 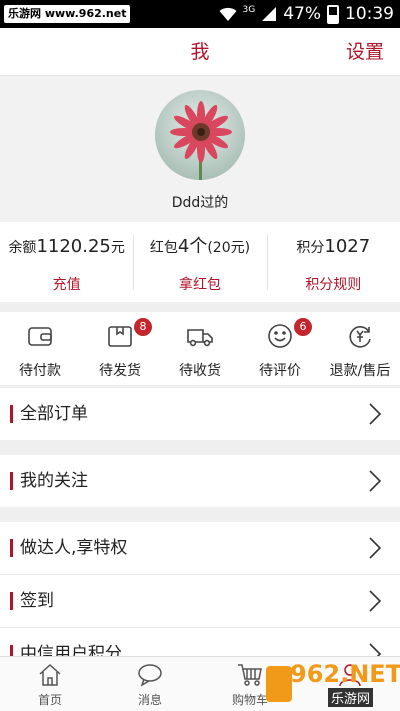 What do you see at coordinates (50, 675) in the screenshot?
I see `home-icon` at bounding box center [50, 675].